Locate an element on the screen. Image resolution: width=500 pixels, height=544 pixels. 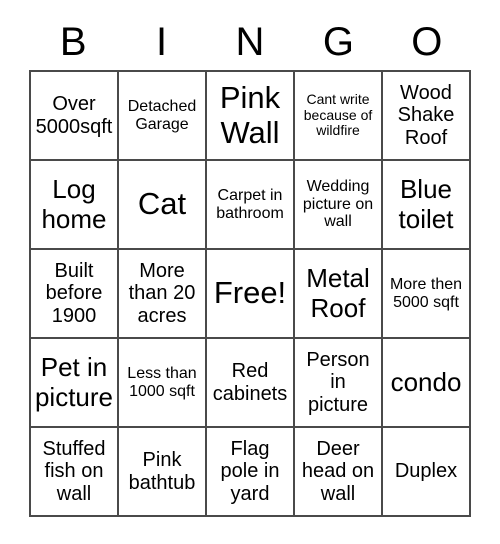
bingo-header-letter-o: O is located at coordinates (427, 42).